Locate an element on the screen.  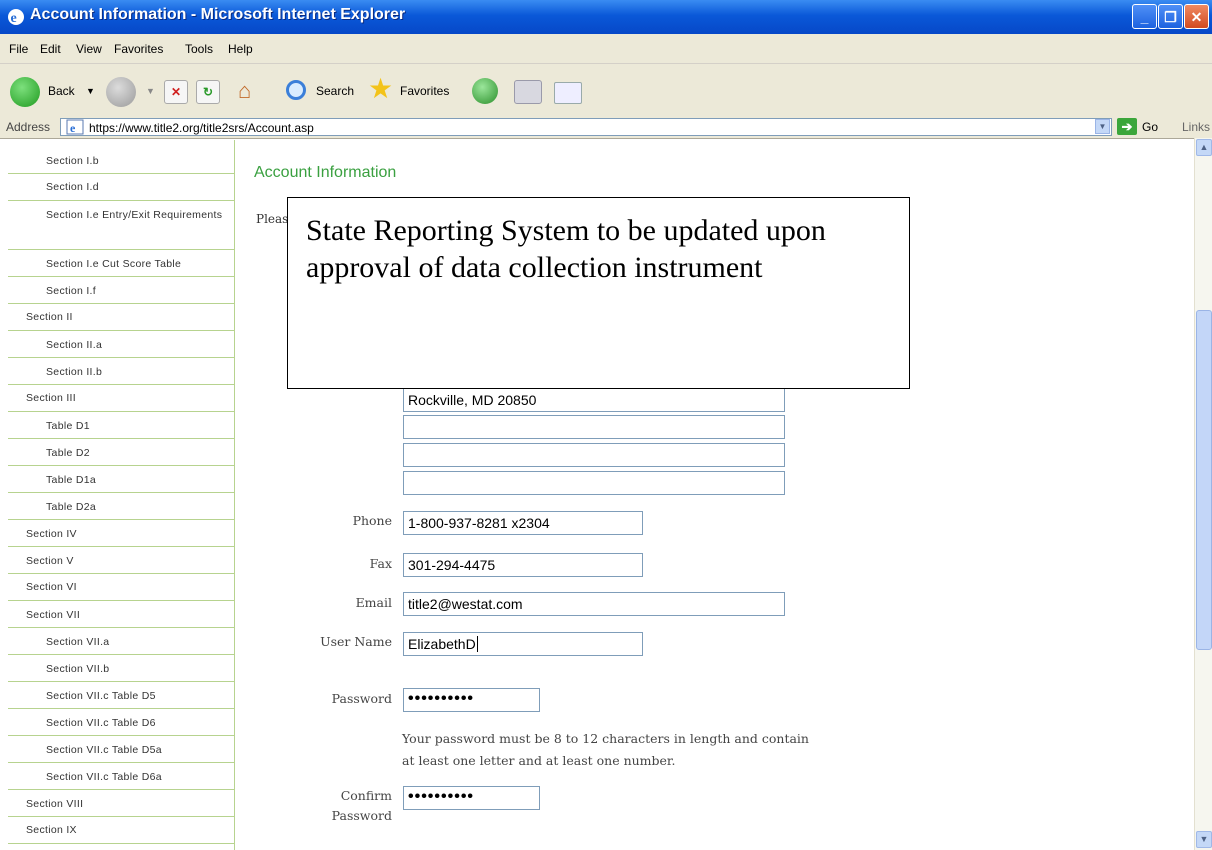
close-button: ✕ is located at coordinates (1196, 16).